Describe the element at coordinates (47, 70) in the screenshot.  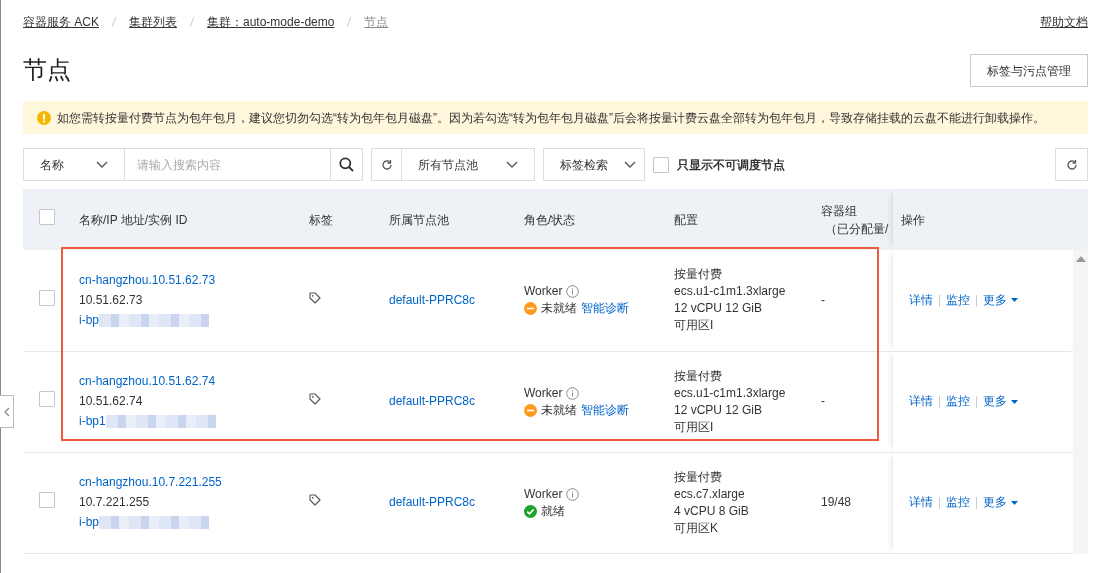
I see `page-title: 节点` at that location.